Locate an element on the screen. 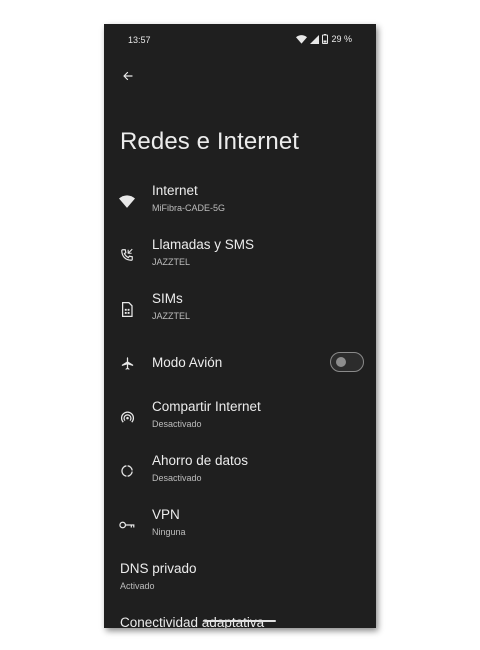 The image size is (480, 650). setting-title: VPN is located at coordinates (166, 514).